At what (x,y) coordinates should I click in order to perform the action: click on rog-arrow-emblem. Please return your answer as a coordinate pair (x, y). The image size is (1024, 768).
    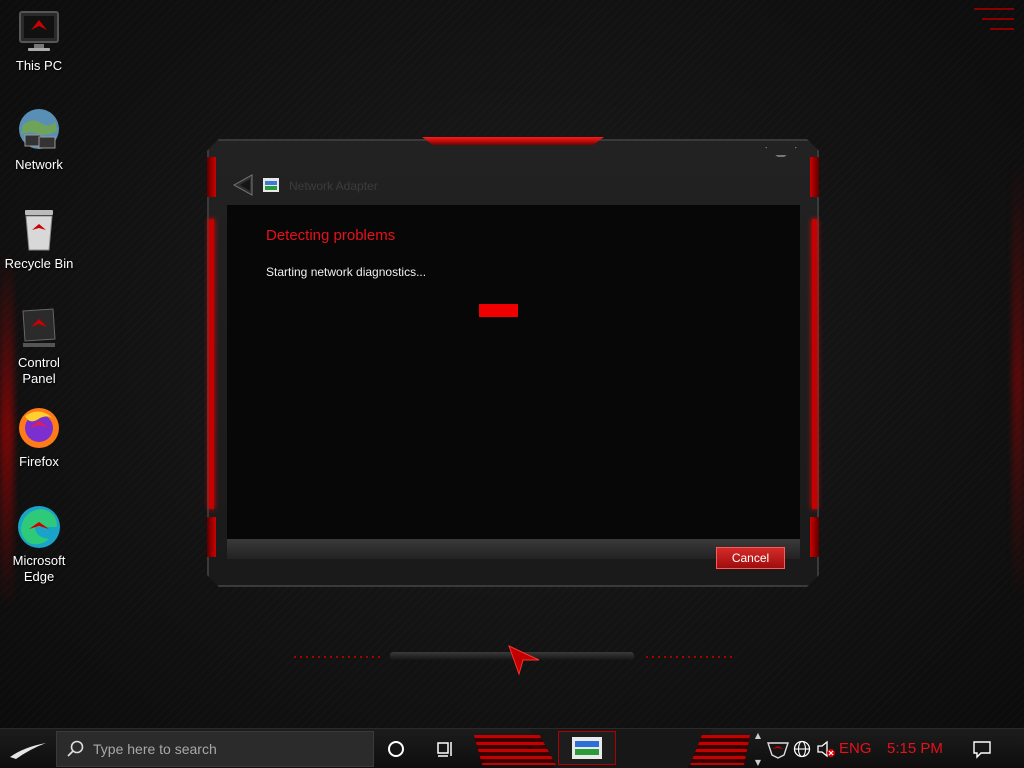
    Looking at the image, I should click on (524, 660).